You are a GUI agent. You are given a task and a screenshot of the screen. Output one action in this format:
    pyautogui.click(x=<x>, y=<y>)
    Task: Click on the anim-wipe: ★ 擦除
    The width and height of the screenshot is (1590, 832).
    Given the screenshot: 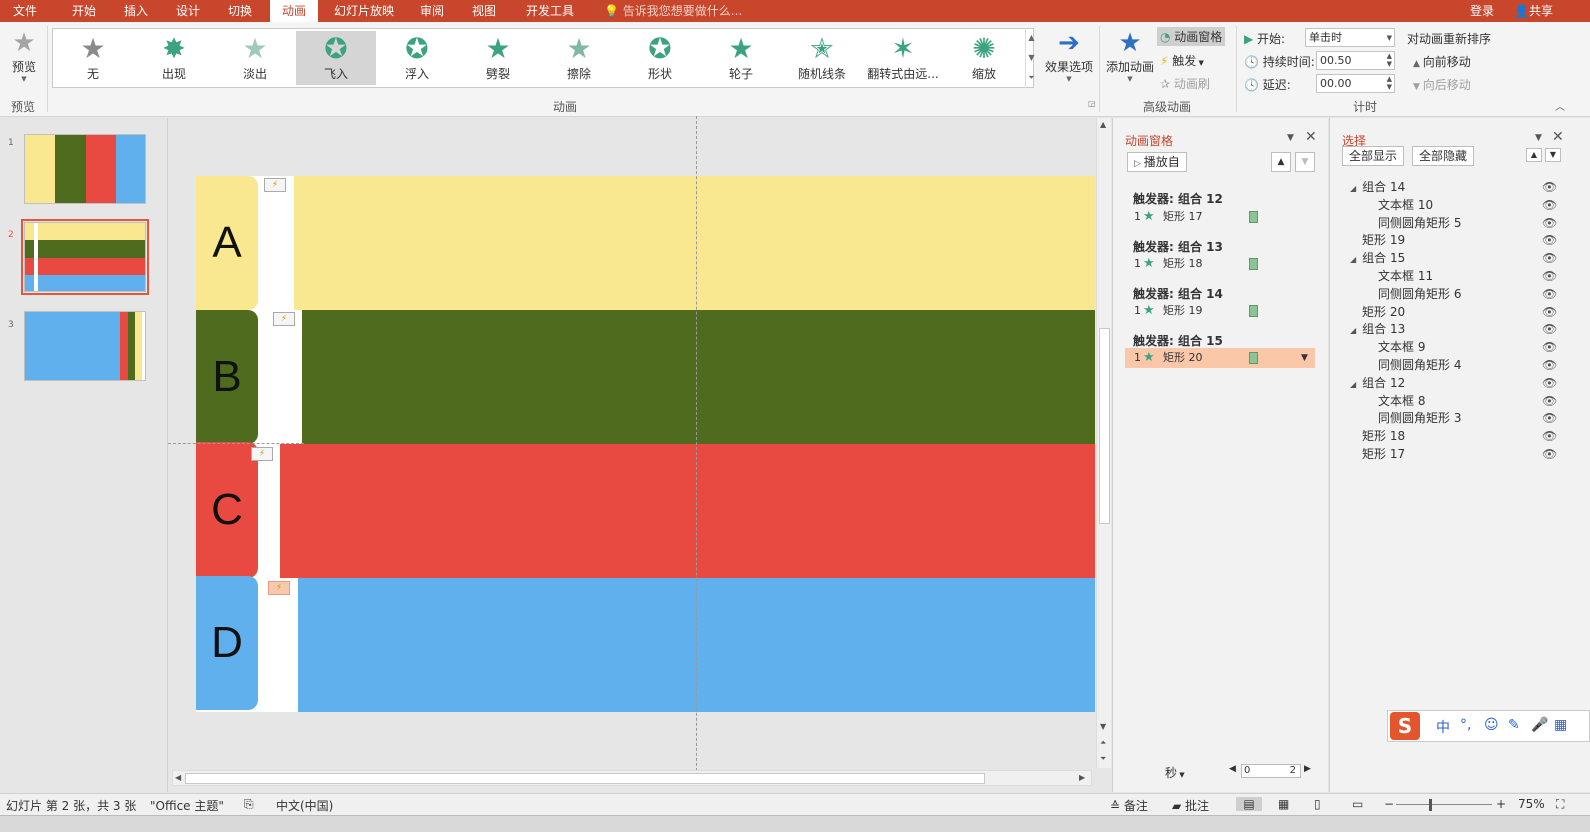 What is the action you would take?
    pyautogui.click(x=579, y=58)
    